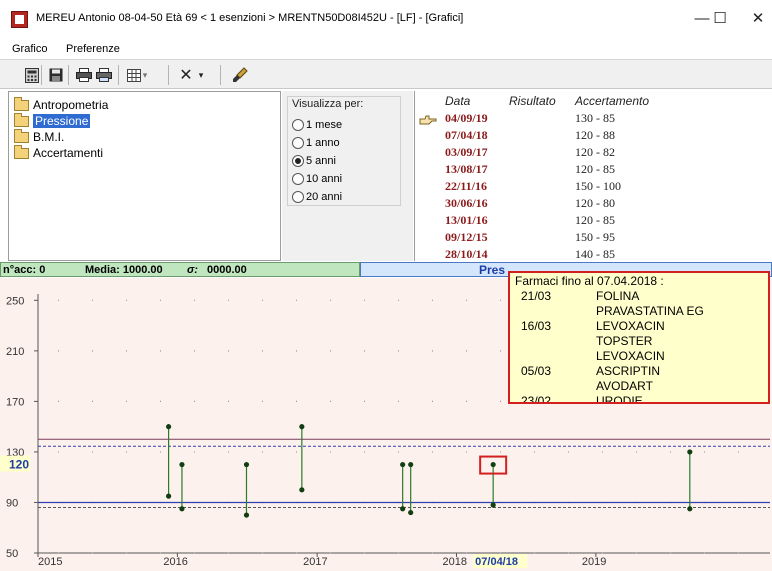  Describe the element at coordinates (15, 301) in the screenshot. I see `y-tick-label: 250` at that location.